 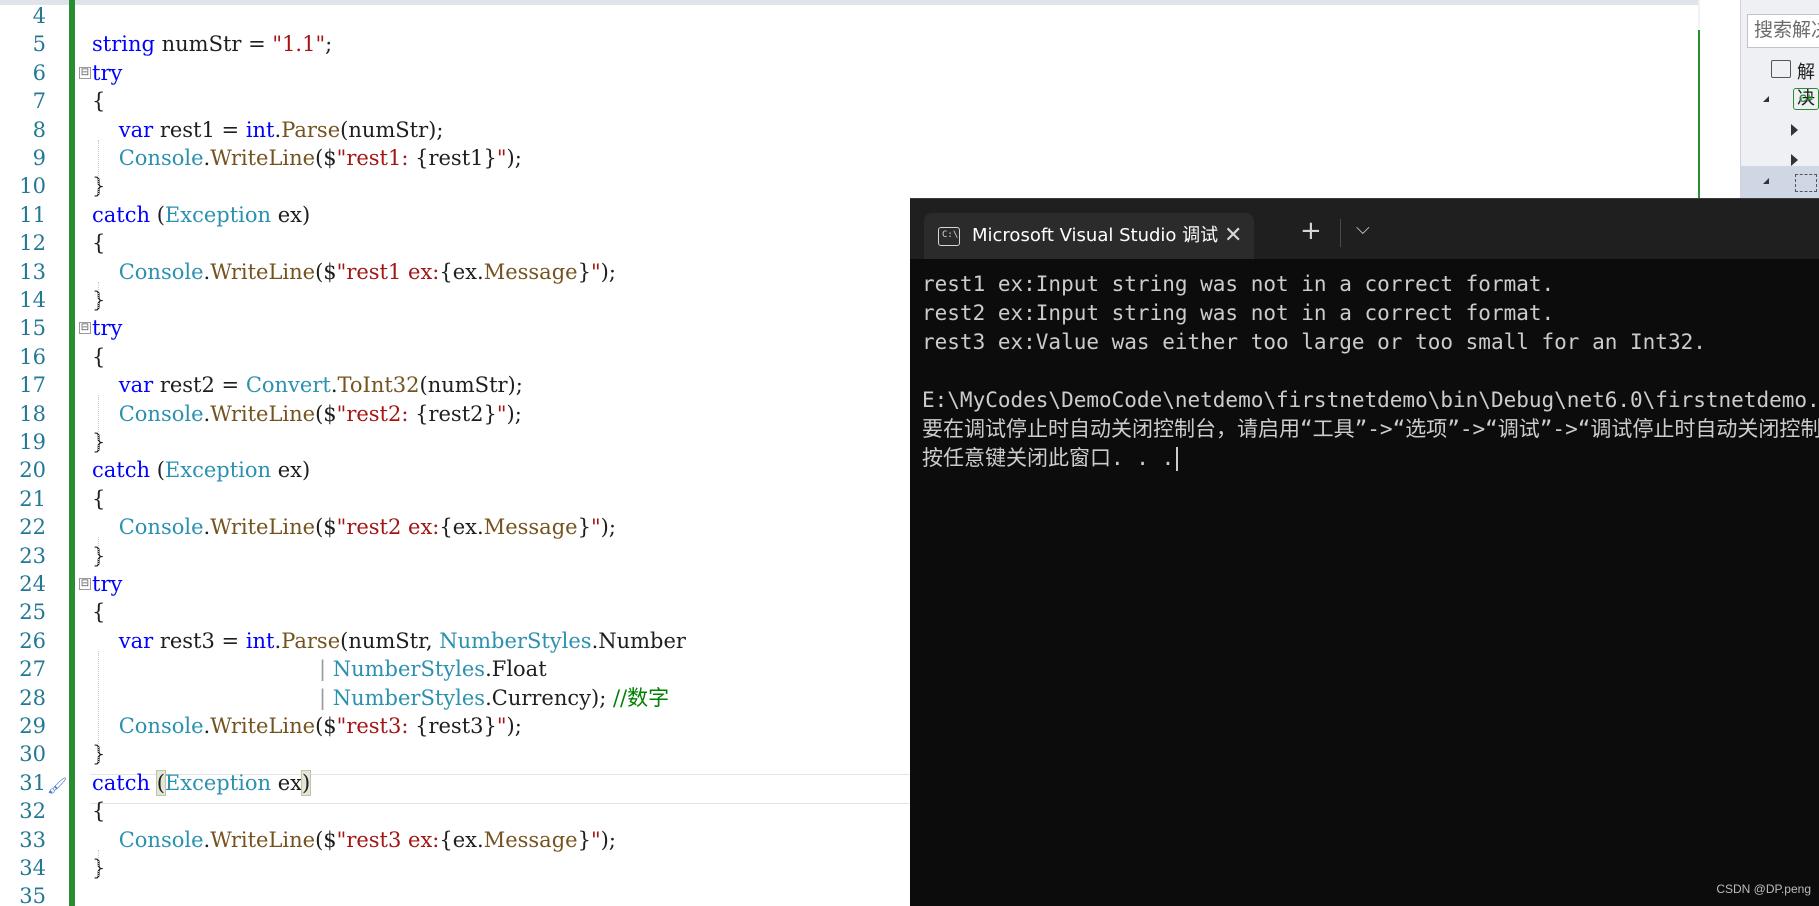 What do you see at coordinates (32, 895) in the screenshot?
I see `line-number: 35` at bounding box center [32, 895].